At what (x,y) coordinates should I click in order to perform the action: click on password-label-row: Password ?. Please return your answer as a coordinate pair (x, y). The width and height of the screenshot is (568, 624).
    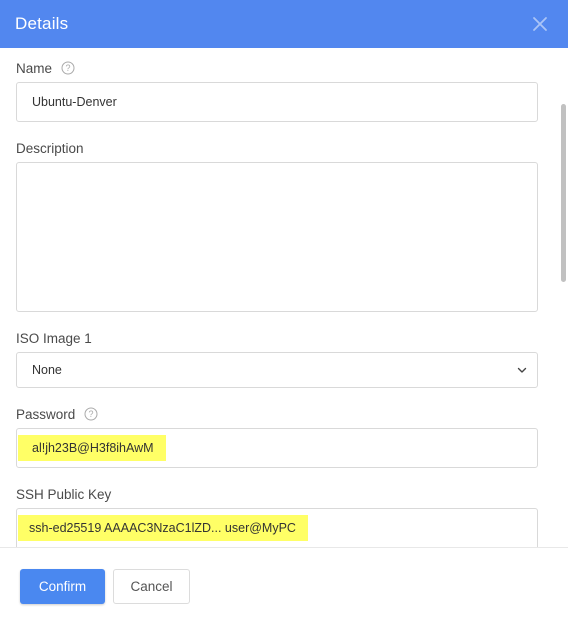
    Looking at the image, I should click on (57, 414).